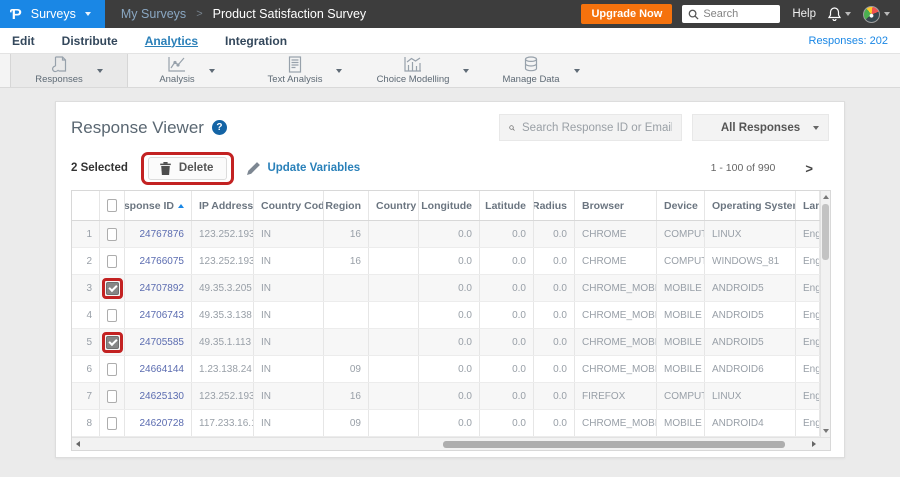 The height and width of the screenshot is (477, 900). I want to click on col-header-region: Region, so click(346, 205).